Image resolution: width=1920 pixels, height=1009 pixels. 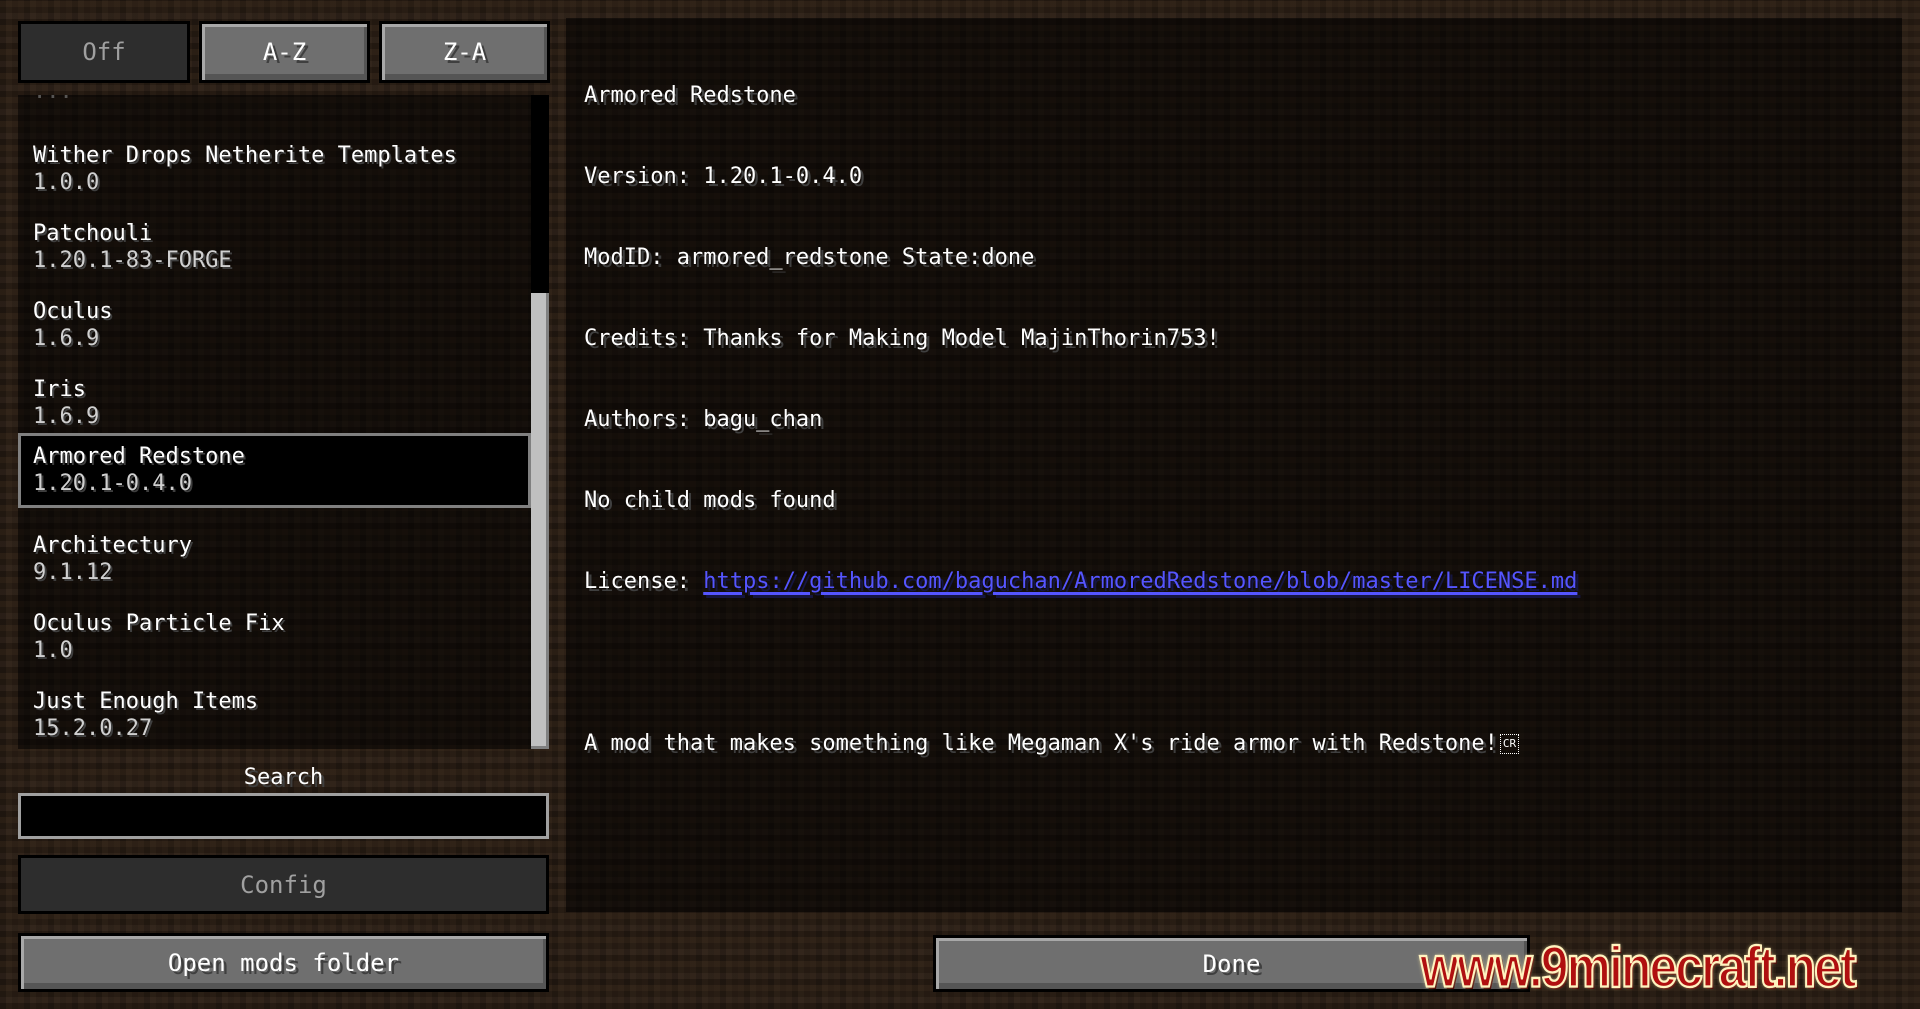 What do you see at coordinates (112, 483) in the screenshot?
I see `mod-version: 1.20.1-0.4.0` at bounding box center [112, 483].